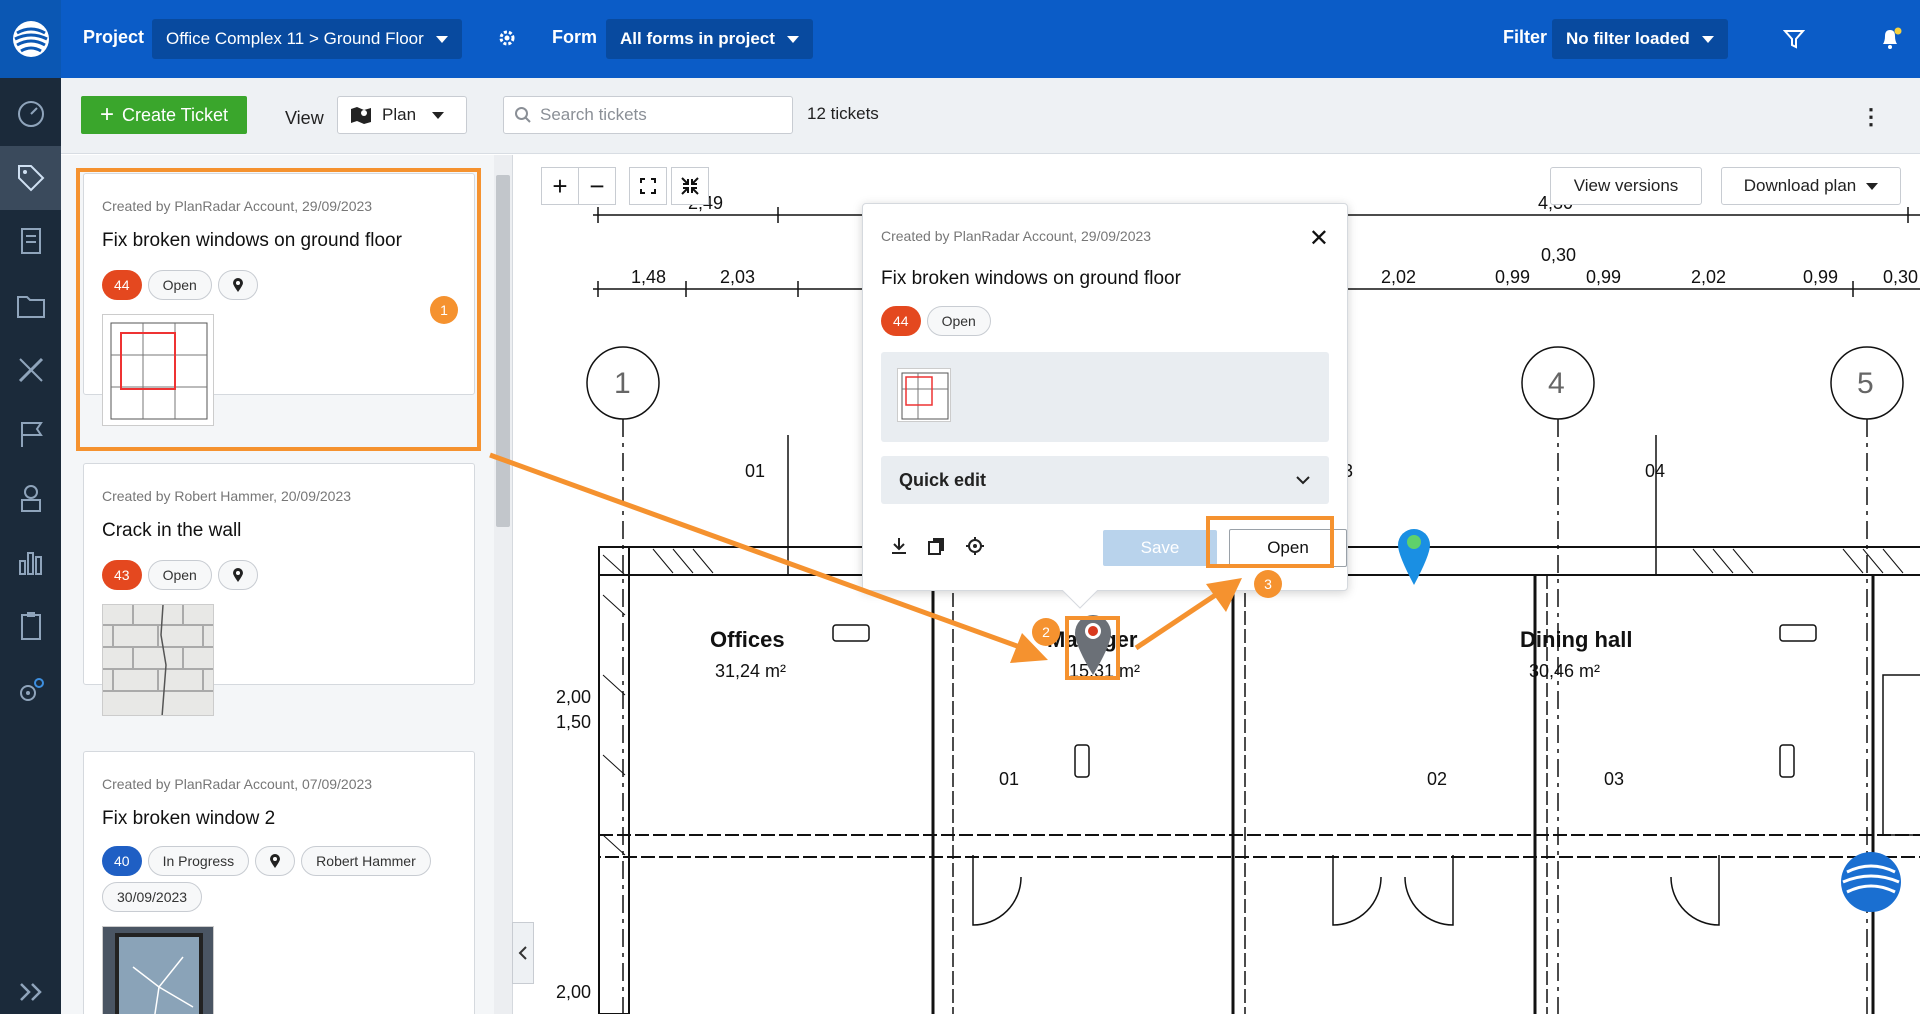 The height and width of the screenshot is (1024, 1920). I want to click on list-scroll-thumb, so click(503, 351).